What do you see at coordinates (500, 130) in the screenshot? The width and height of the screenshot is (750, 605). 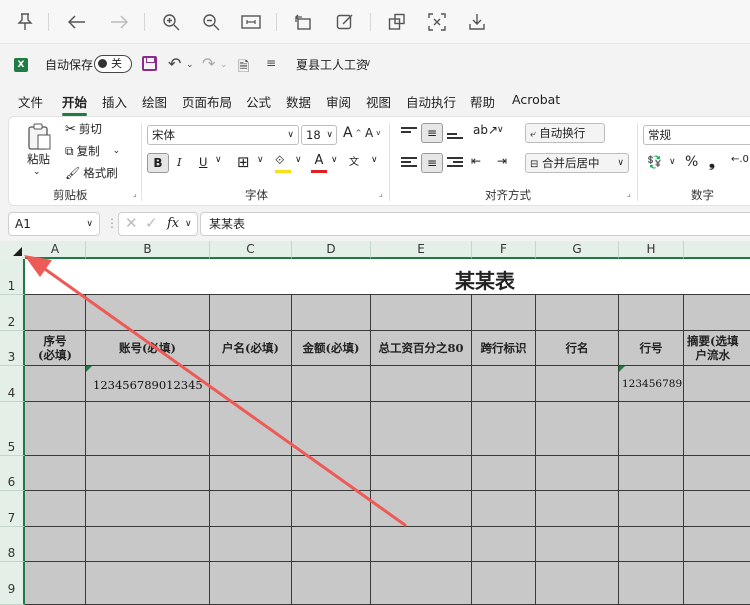 I see `orientation-dropdown-icon: ∨` at bounding box center [500, 130].